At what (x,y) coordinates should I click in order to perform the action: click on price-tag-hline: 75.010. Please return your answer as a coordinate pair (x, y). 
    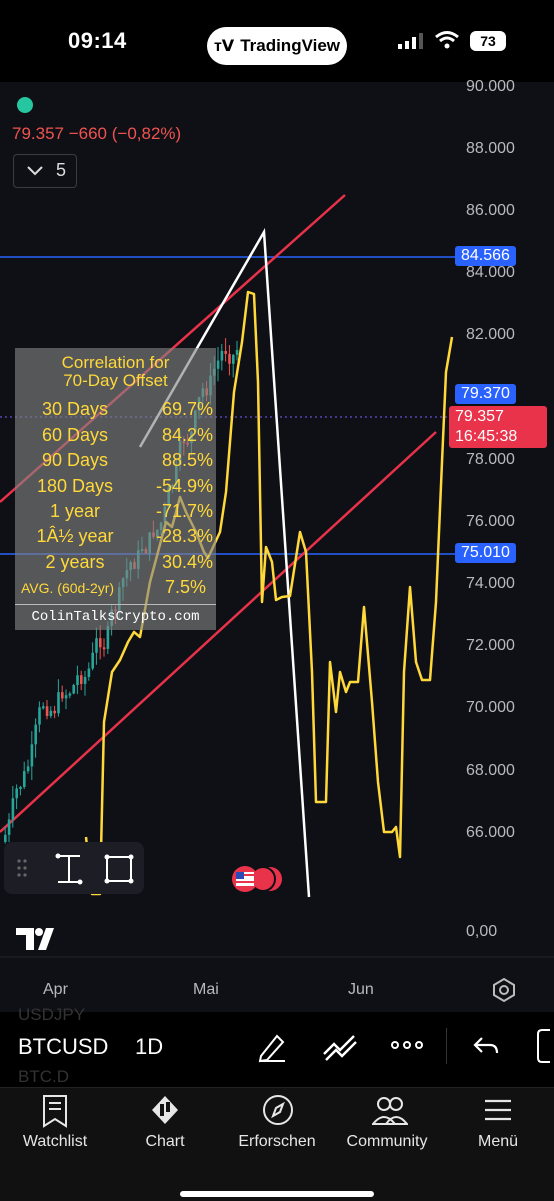
    Looking at the image, I should click on (485, 553).